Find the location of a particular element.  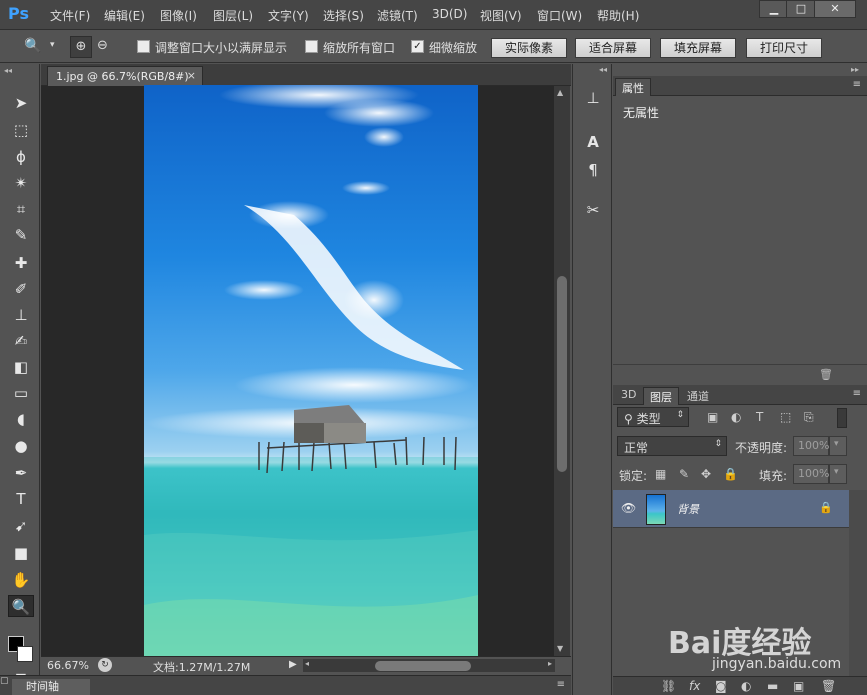

status-menu-arrow-icon: ▶ is located at coordinates (293, 664).